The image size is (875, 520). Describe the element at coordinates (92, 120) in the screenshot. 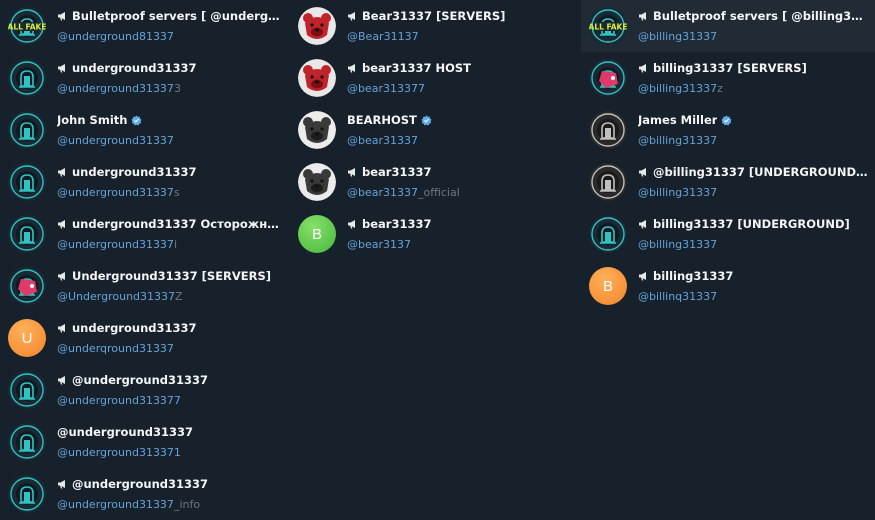

I see `chat-title: John Smith` at that location.